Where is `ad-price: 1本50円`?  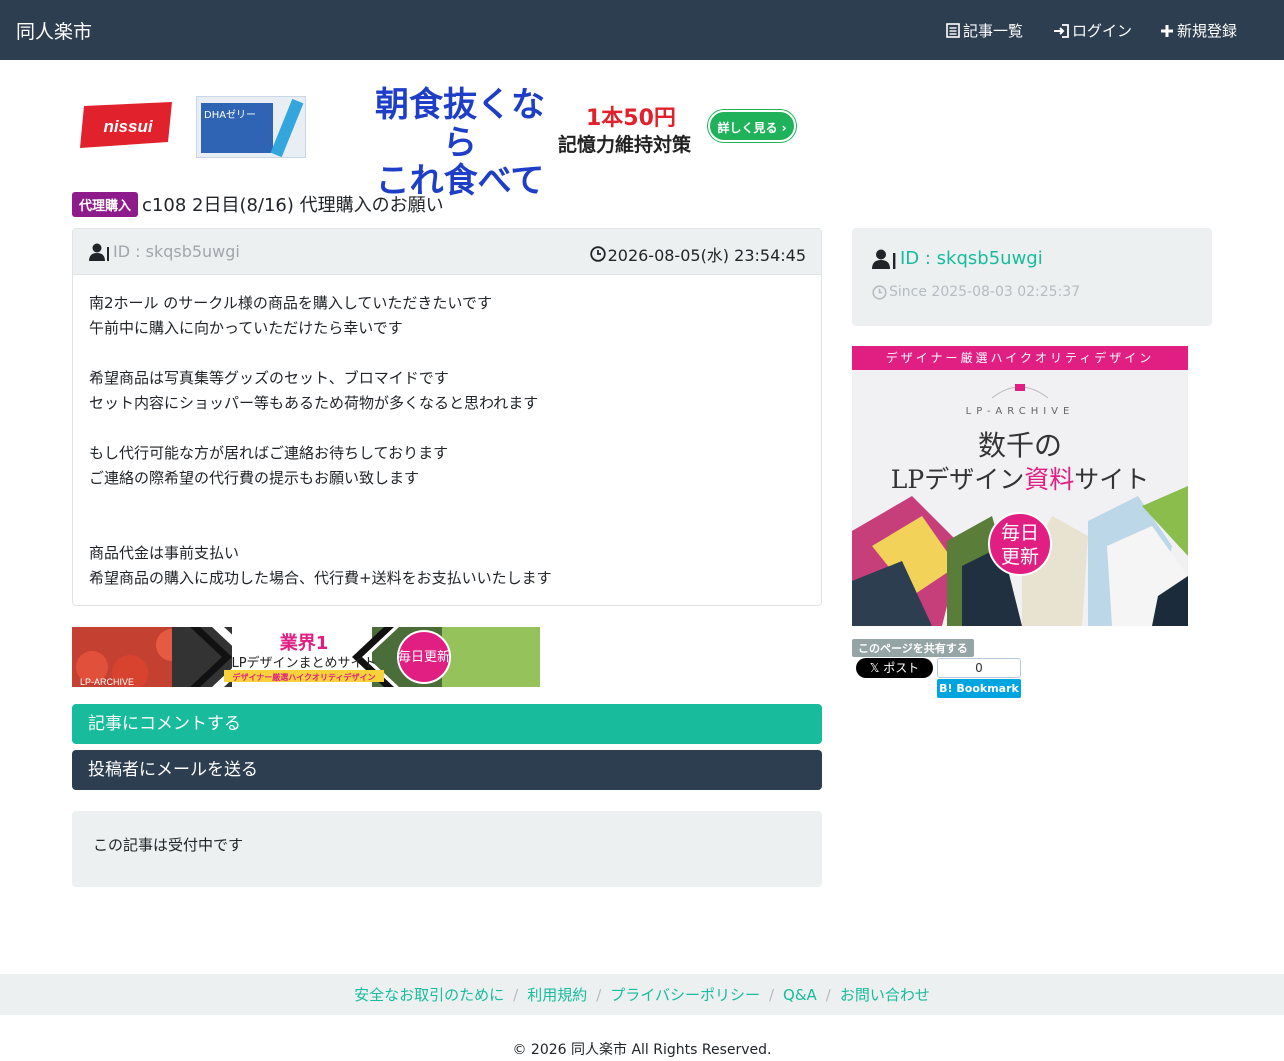
ad-price: 1本50円 is located at coordinates (631, 118).